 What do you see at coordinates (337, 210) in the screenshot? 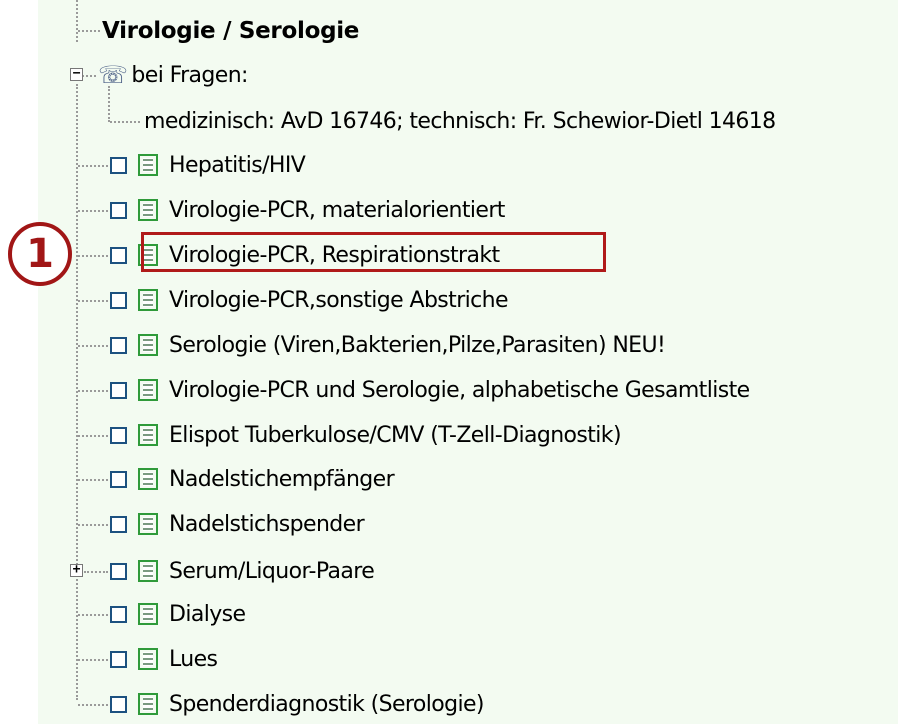
I see `item-label: Virologie-PCR, materialorientiert` at bounding box center [337, 210].